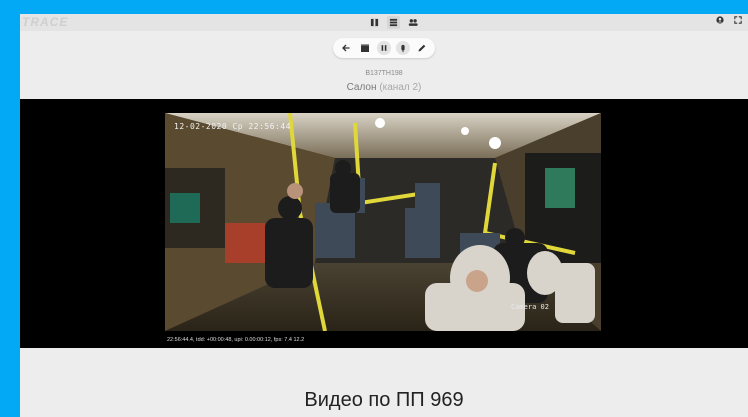 The width and height of the screenshot is (748, 417). Describe the element at coordinates (400, 87) in the screenshot. I see `channel-sub: (канал 2)` at that location.